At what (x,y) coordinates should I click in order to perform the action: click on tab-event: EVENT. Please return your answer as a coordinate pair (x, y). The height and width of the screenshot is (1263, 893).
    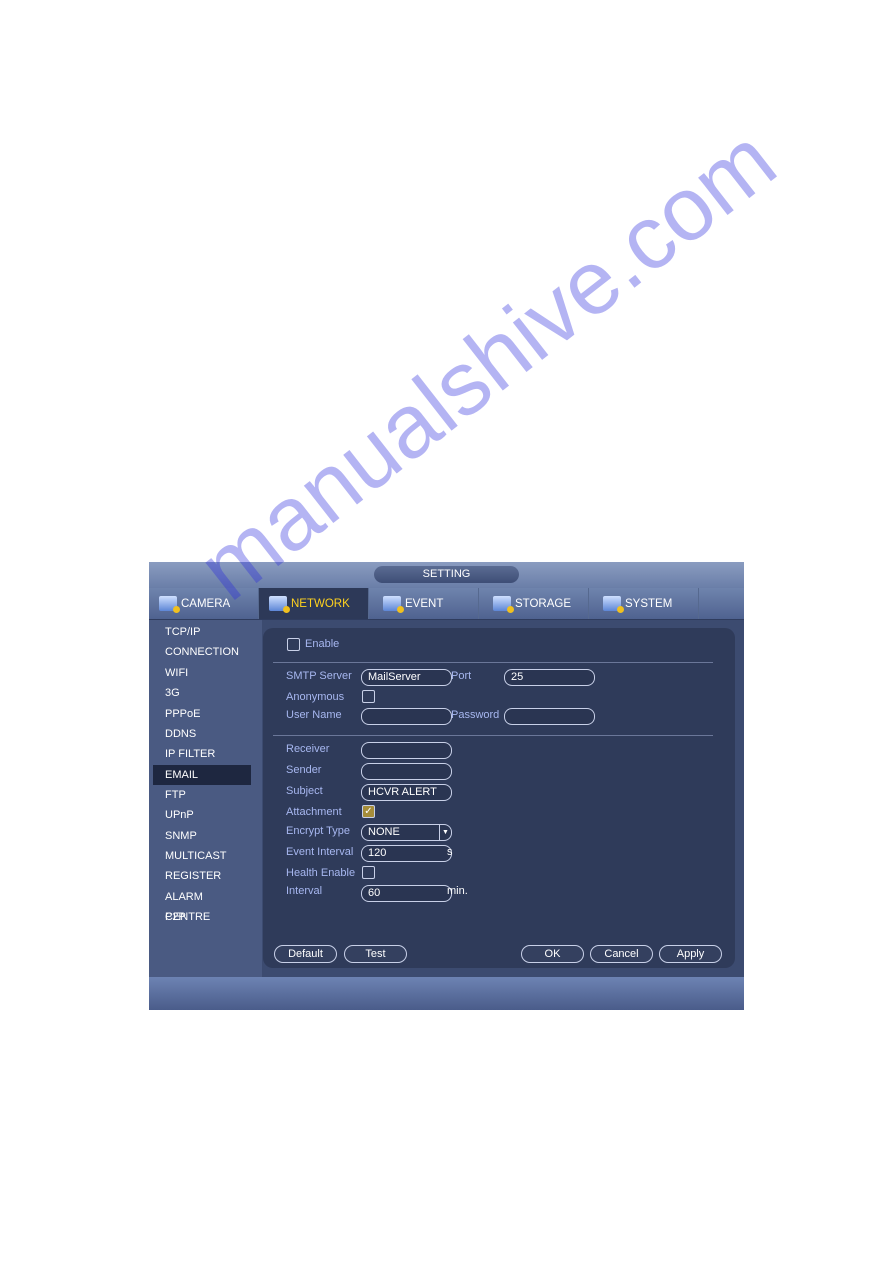
    Looking at the image, I should click on (424, 603).